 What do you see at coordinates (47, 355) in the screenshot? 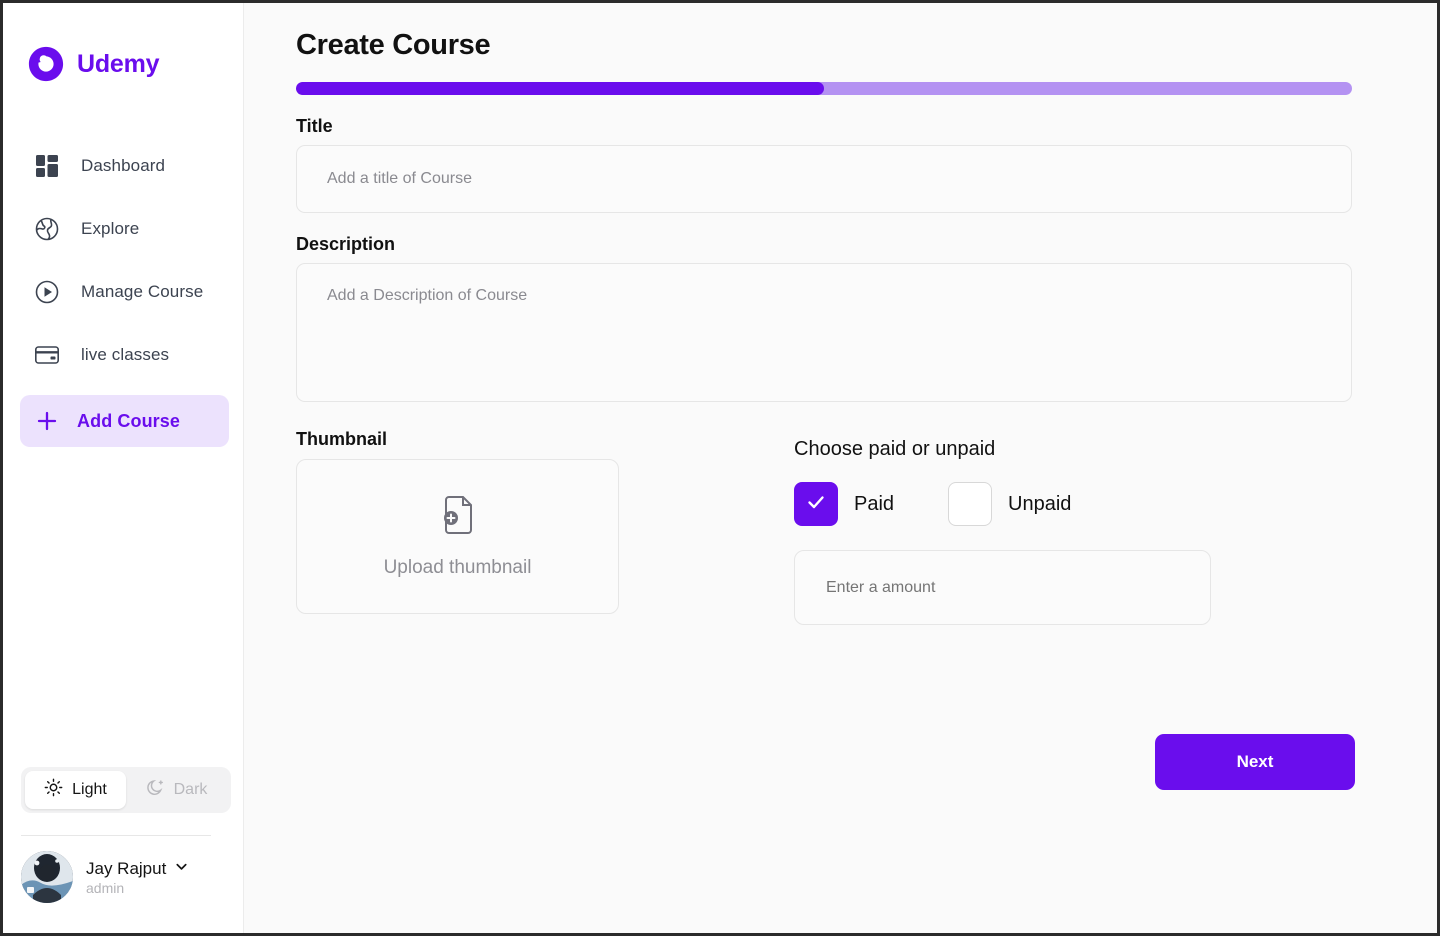
I see `credit-card-icon` at bounding box center [47, 355].